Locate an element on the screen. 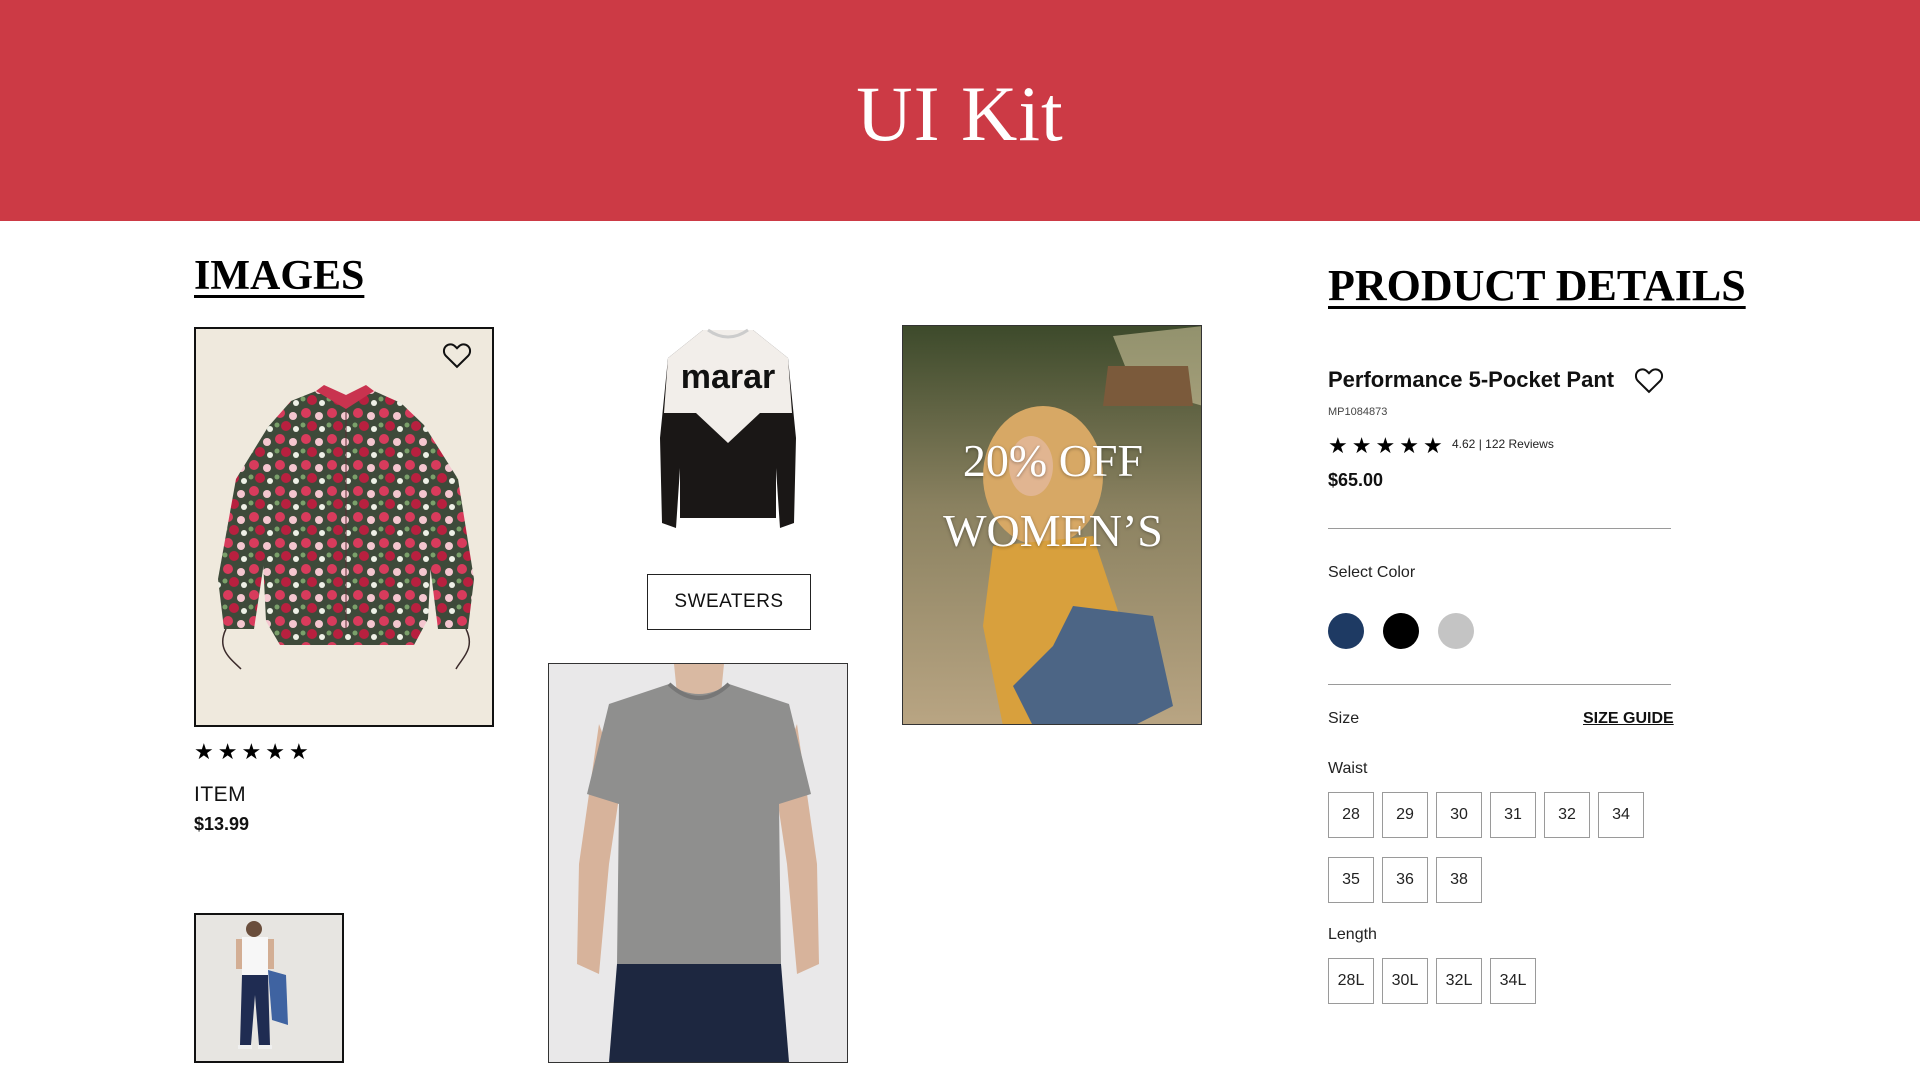 Image resolution: width=1920 pixels, height=1080 pixels. favorite-heart-icon is located at coordinates (457, 356).